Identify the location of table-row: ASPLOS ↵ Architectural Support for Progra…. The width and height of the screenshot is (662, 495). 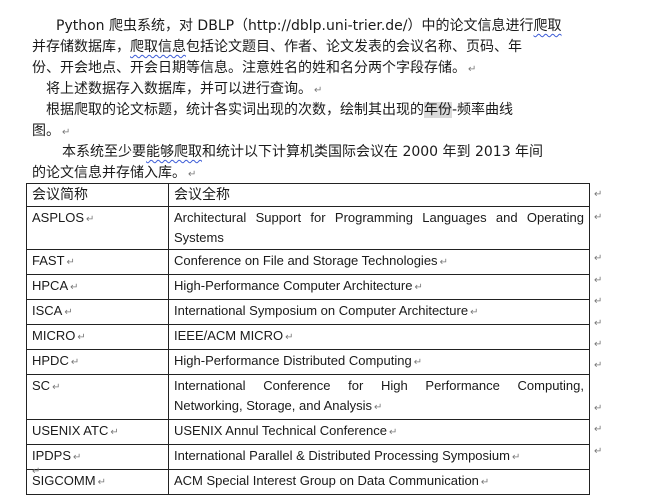
(308, 228).